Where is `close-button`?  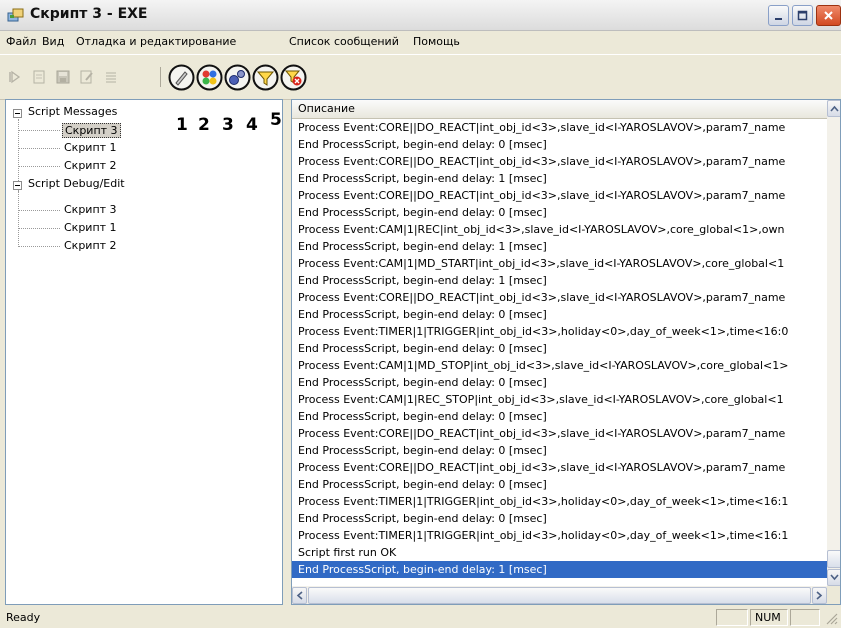 close-button is located at coordinates (828, 15).